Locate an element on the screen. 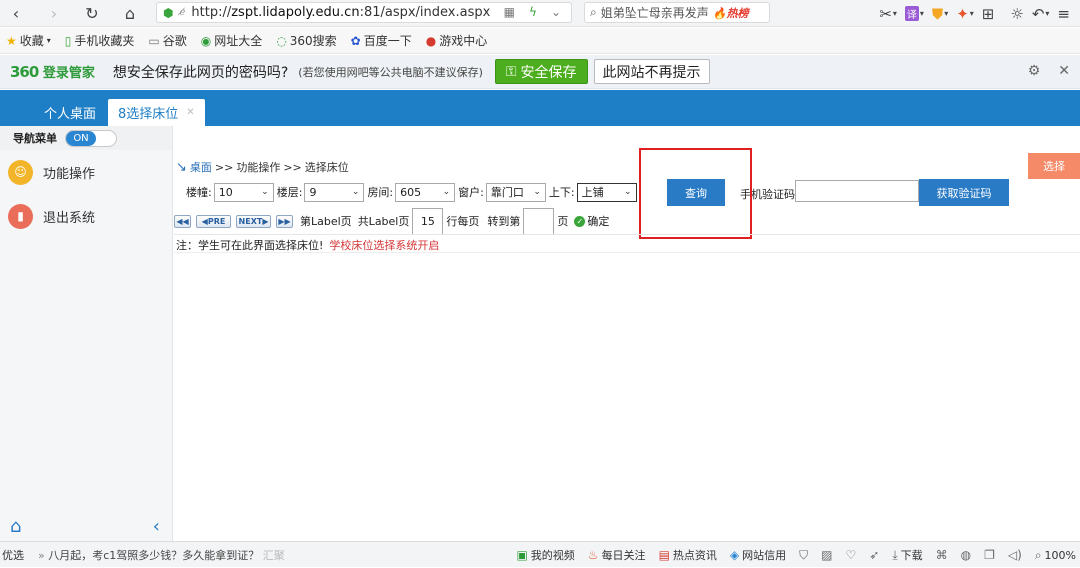  hot-news-item: ▤ 热点资讯 is located at coordinates (688, 555).